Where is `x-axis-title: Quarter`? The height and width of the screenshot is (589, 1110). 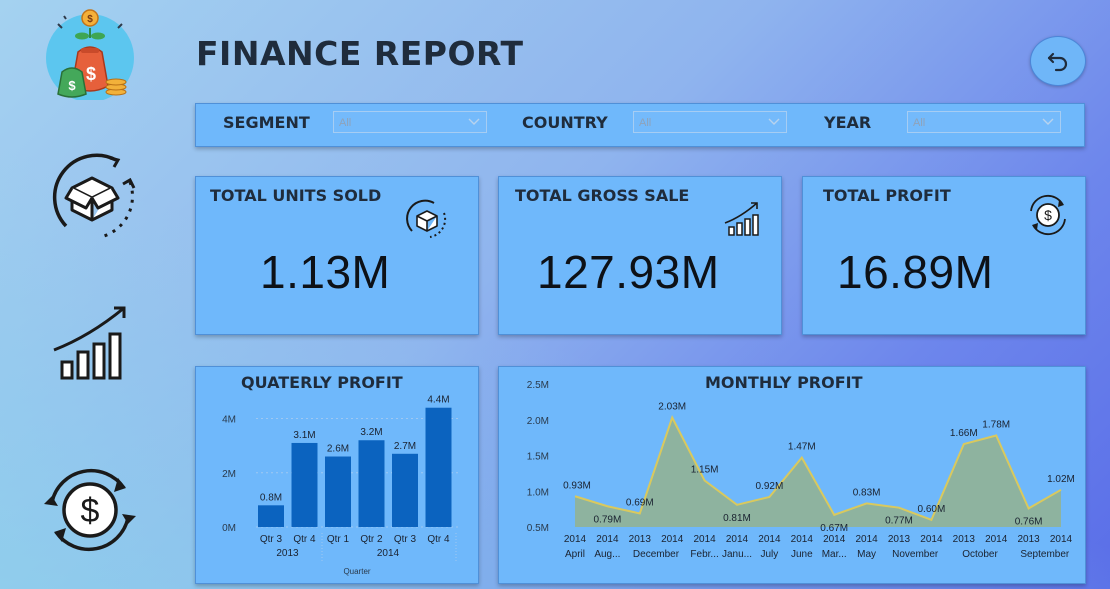
x-axis-title: Quarter is located at coordinates (356, 571).